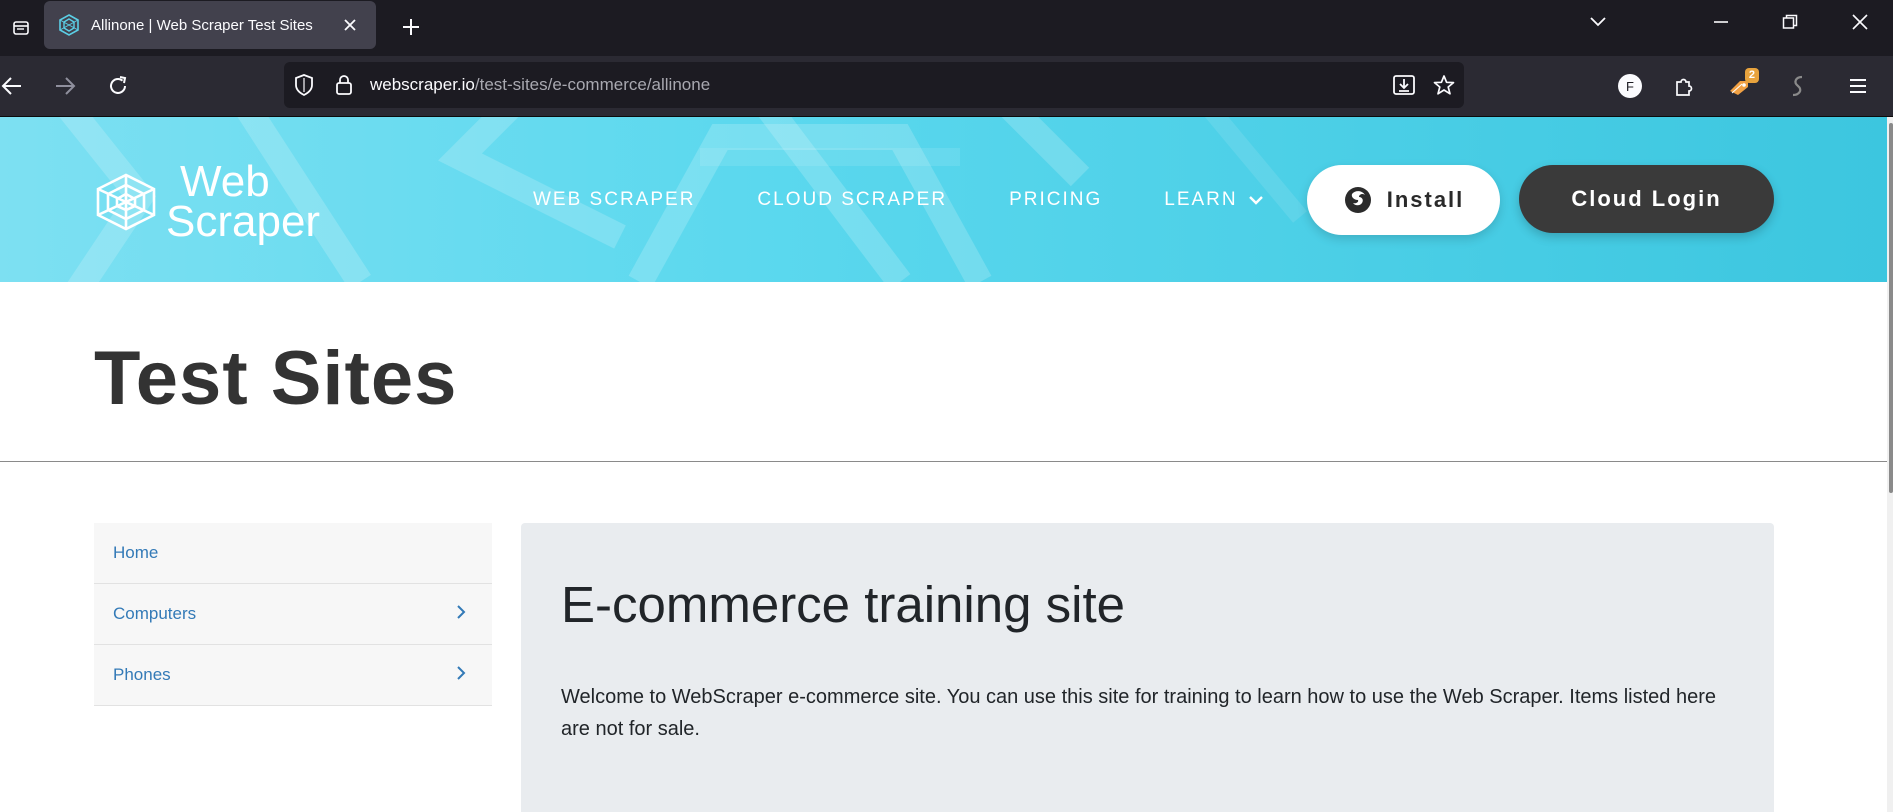 Image resolution: width=1893 pixels, height=812 pixels. I want to click on install-label: Install, so click(1425, 199).